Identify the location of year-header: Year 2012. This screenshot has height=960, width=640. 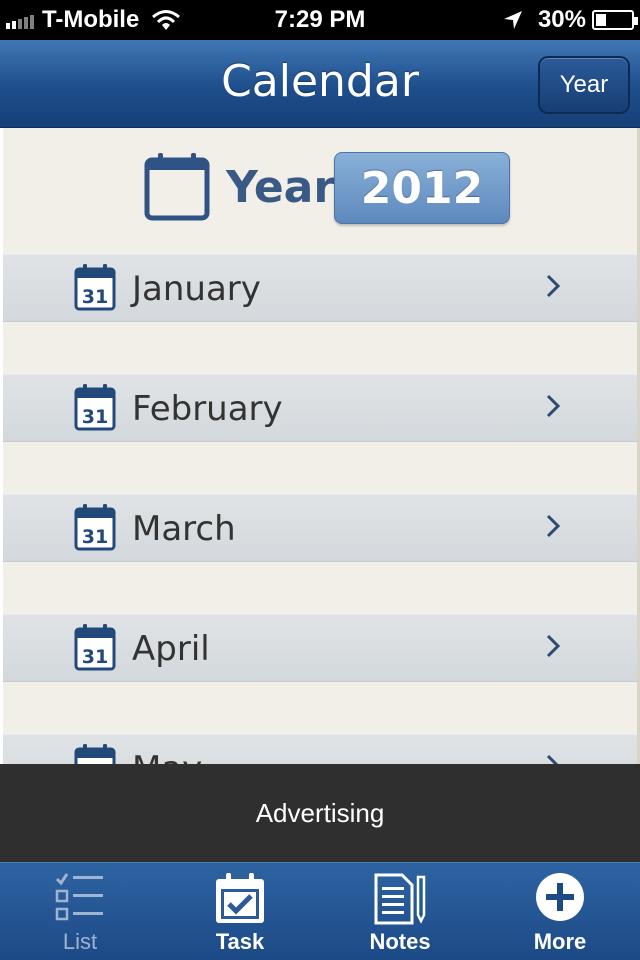
(320, 191).